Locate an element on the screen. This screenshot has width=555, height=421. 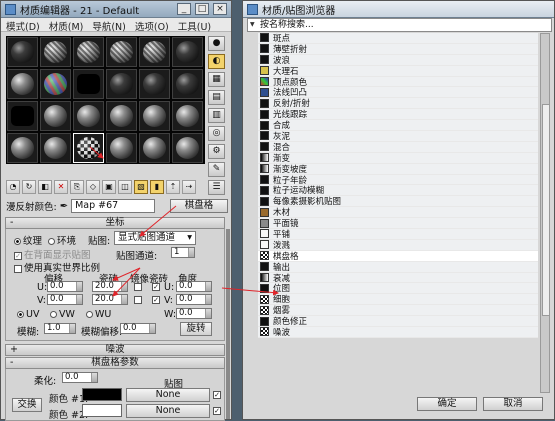
backlight-icon: ◐ is located at coordinates (216, 61).